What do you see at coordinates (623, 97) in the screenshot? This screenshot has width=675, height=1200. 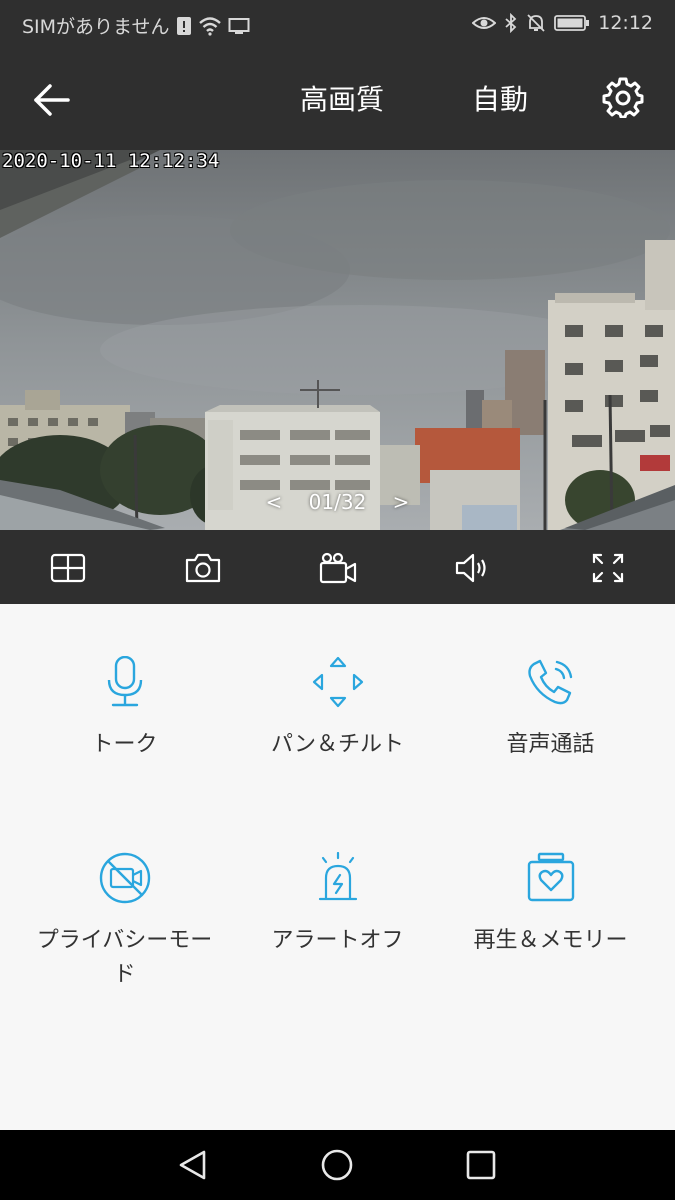 I see `gear-icon` at bounding box center [623, 97].